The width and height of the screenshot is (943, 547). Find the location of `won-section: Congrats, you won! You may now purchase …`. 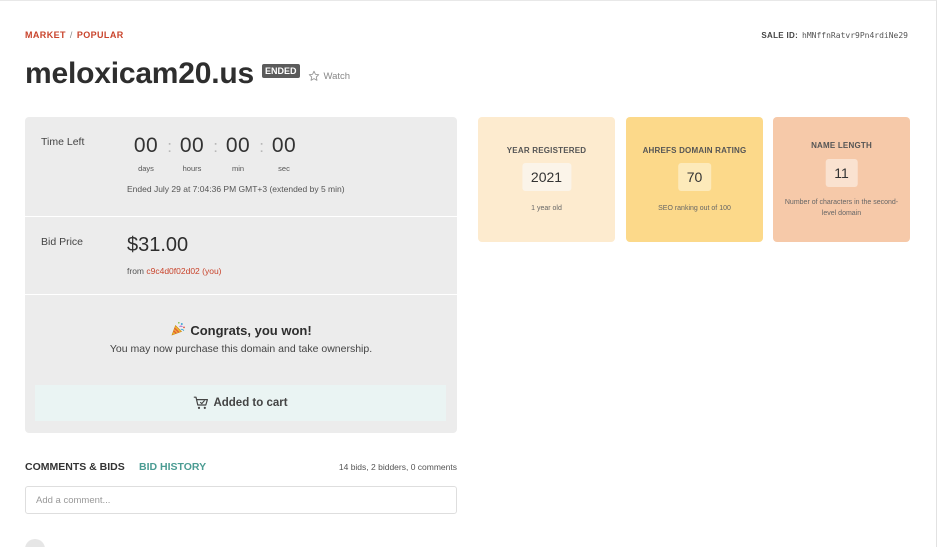

won-section: Congrats, you won! You may now purchase … is located at coordinates (241, 364).